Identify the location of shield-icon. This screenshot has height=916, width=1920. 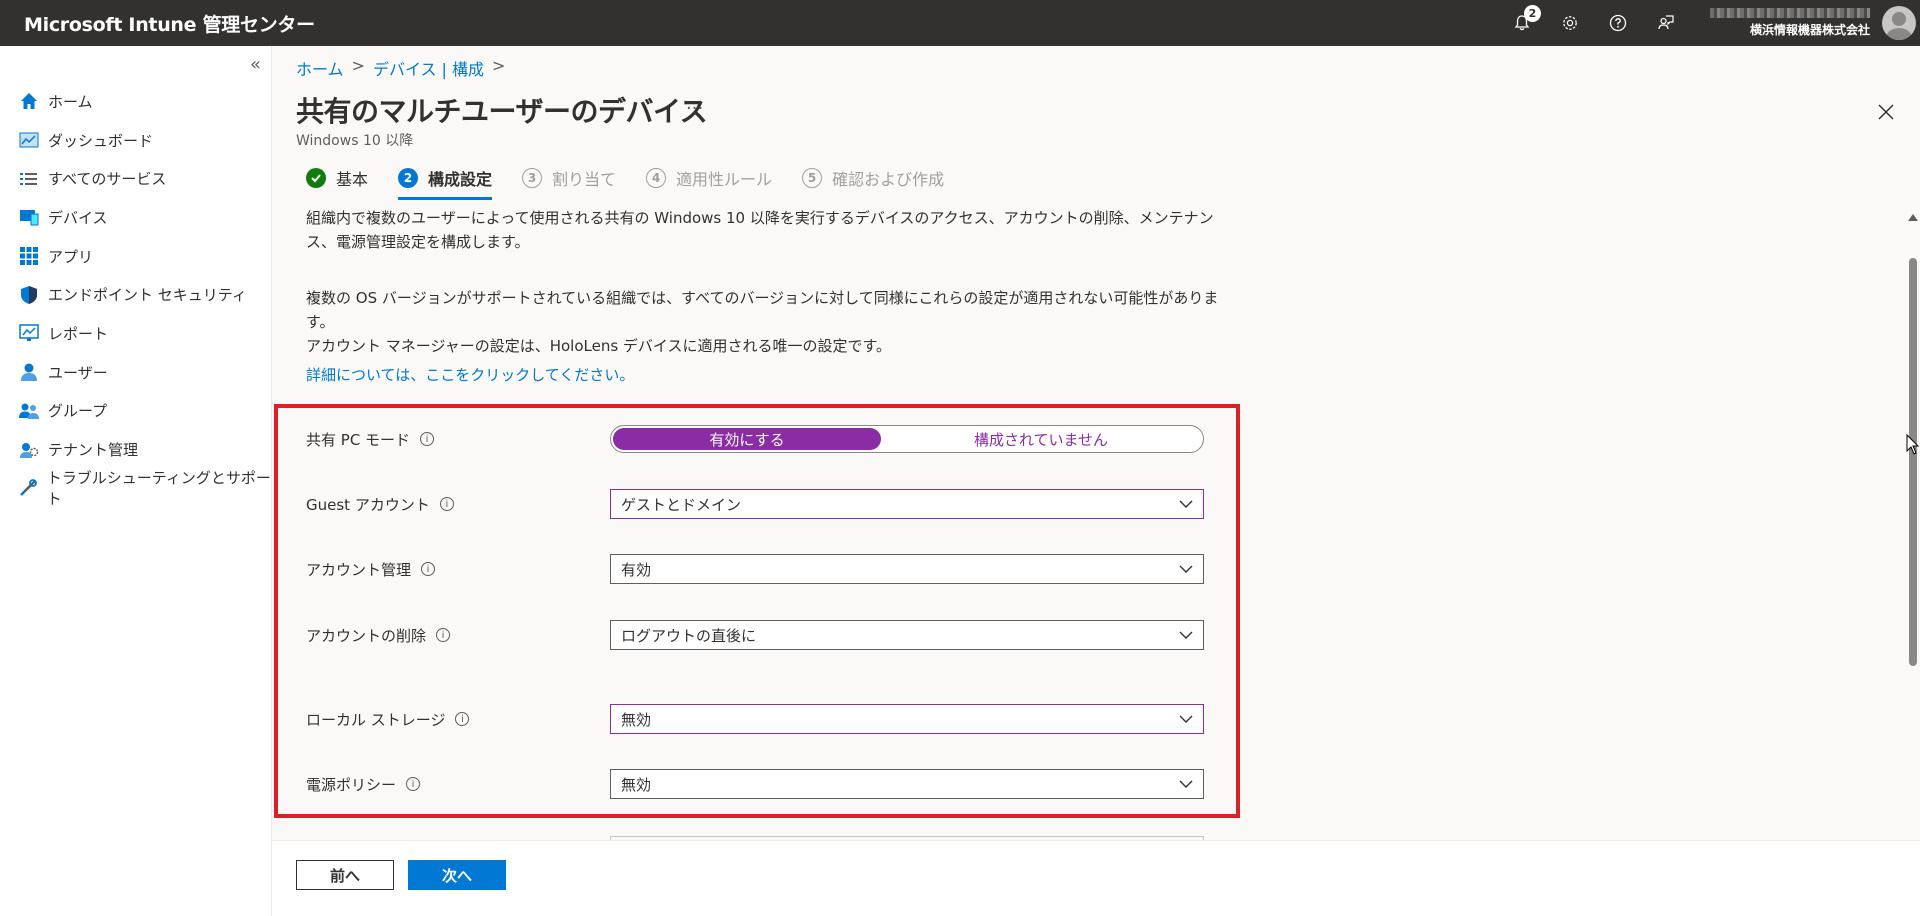
(29, 295).